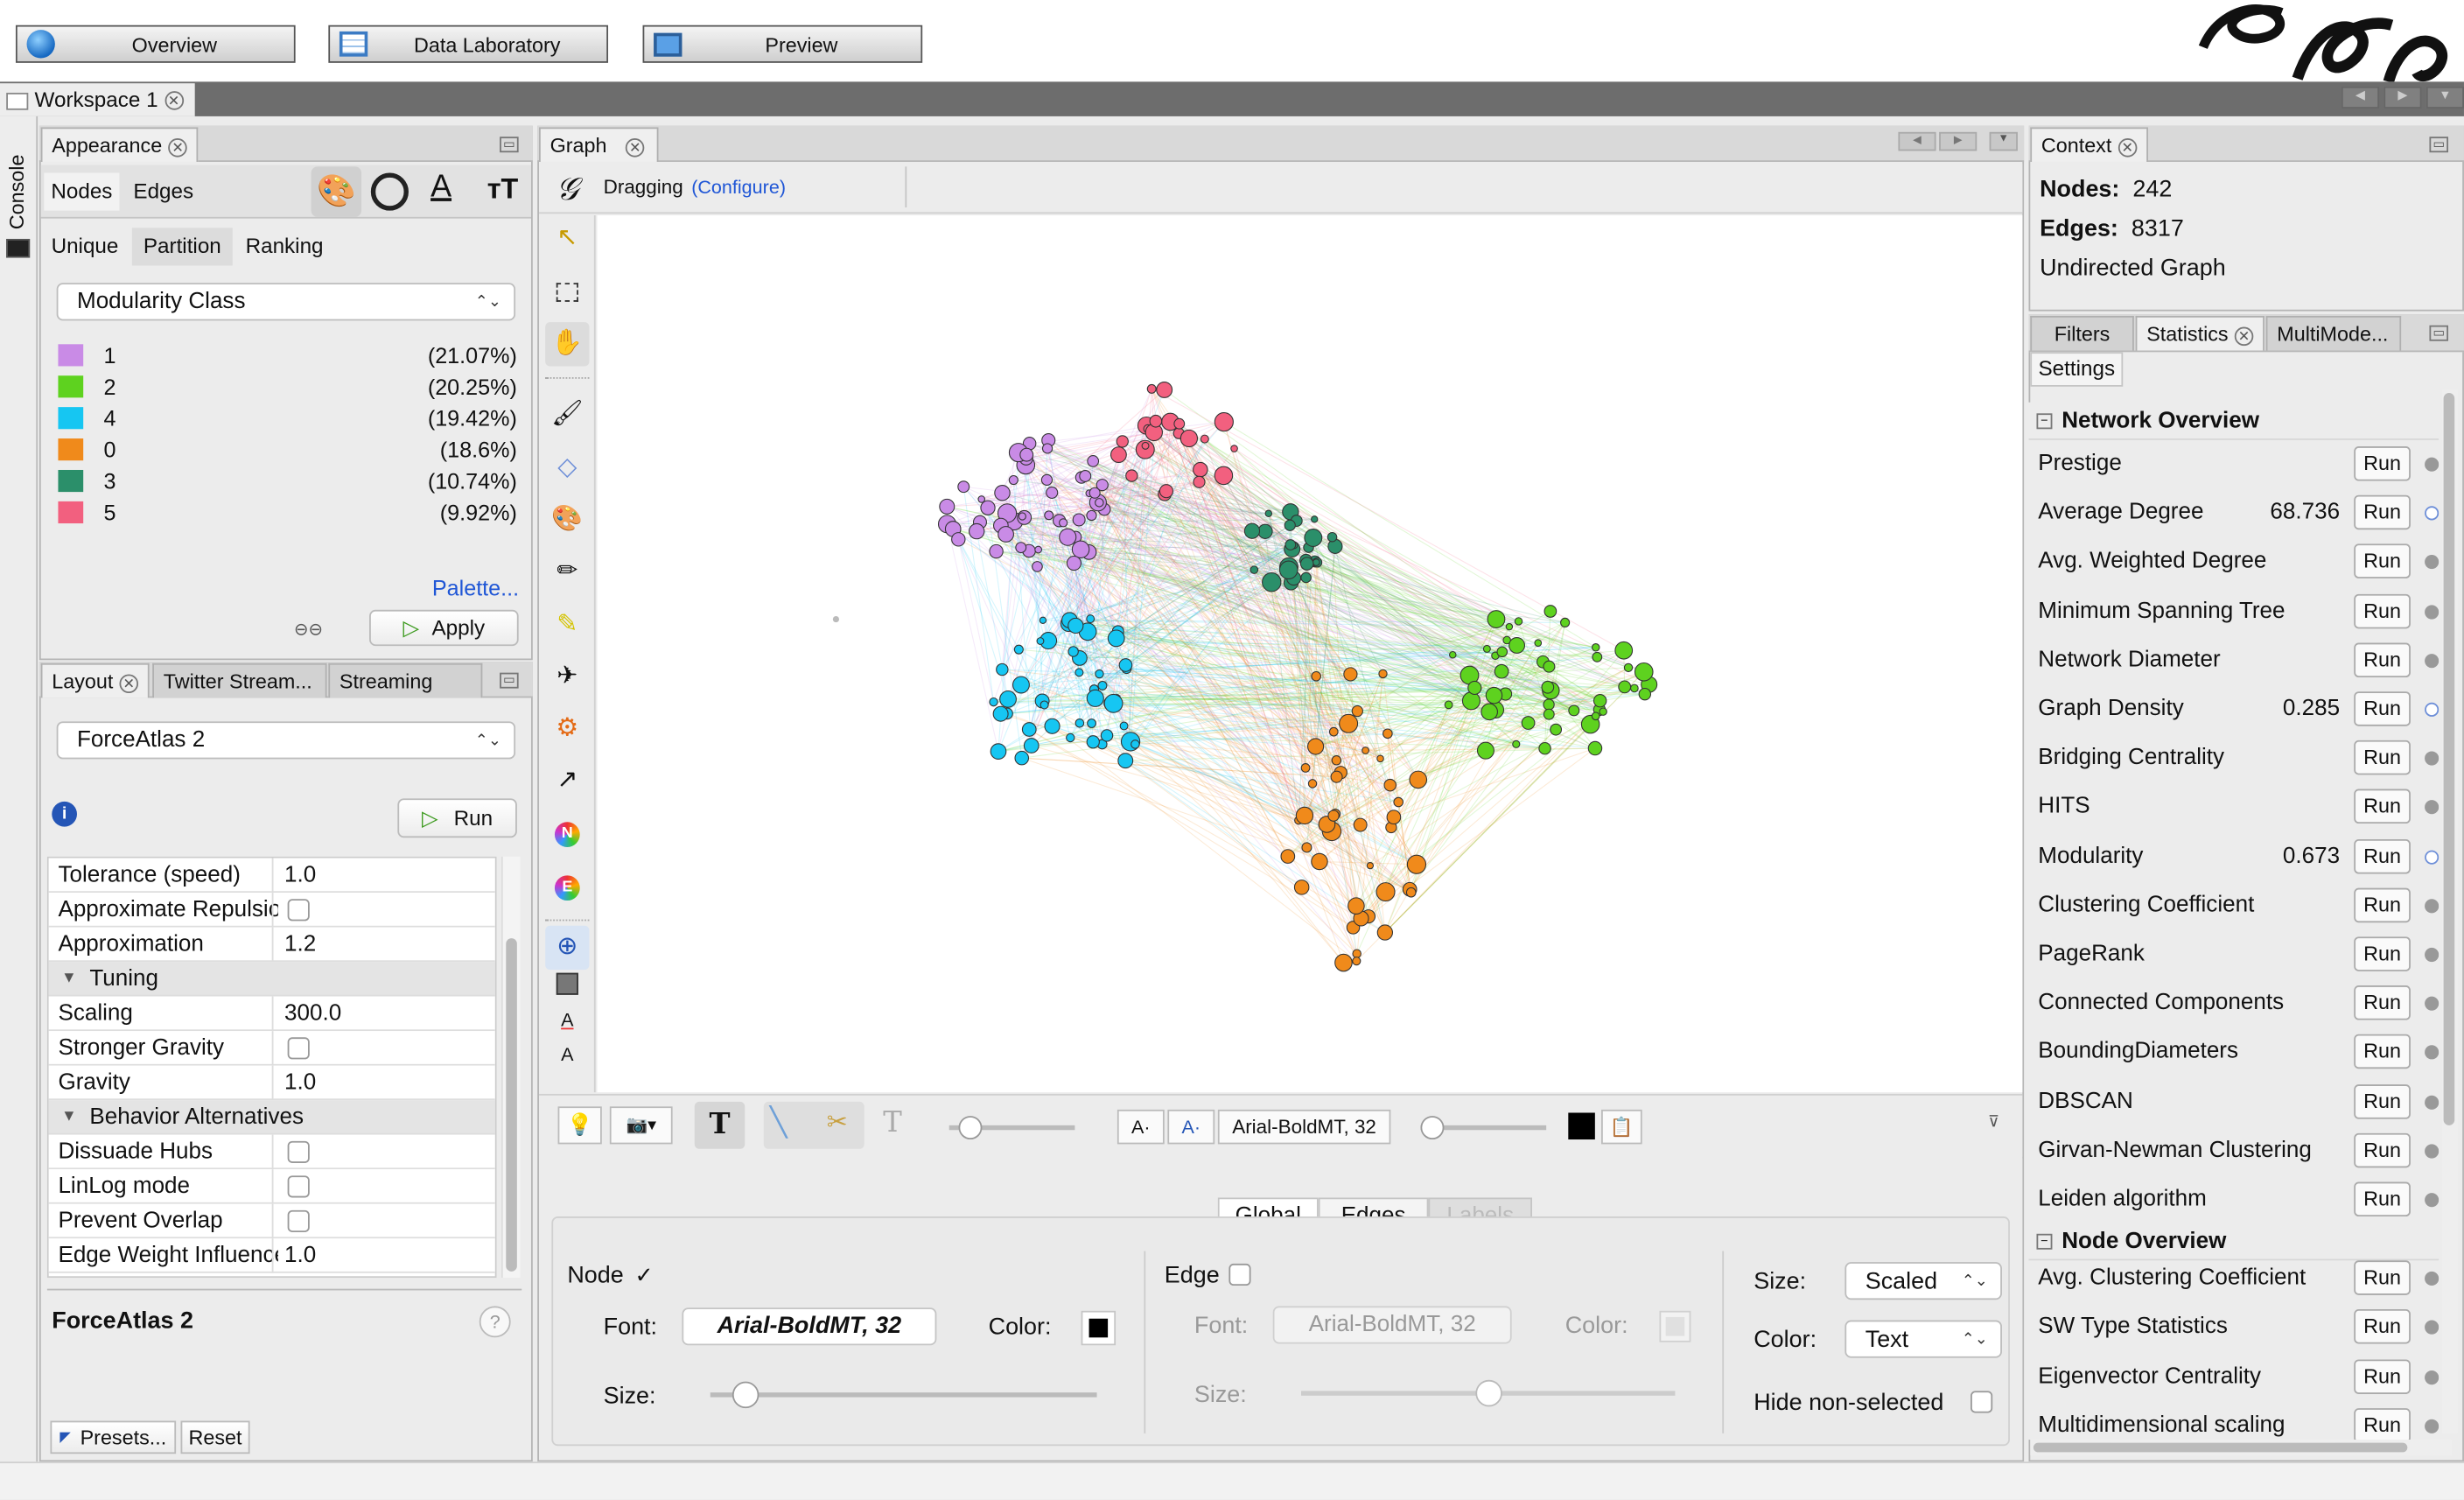 Image resolution: width=2464 pixels, height=1500 pixels. What do you see at coordinates (336, 192) in the screenshot?
I see `palette-icon: 🎨` at bounding box center [336, 192].